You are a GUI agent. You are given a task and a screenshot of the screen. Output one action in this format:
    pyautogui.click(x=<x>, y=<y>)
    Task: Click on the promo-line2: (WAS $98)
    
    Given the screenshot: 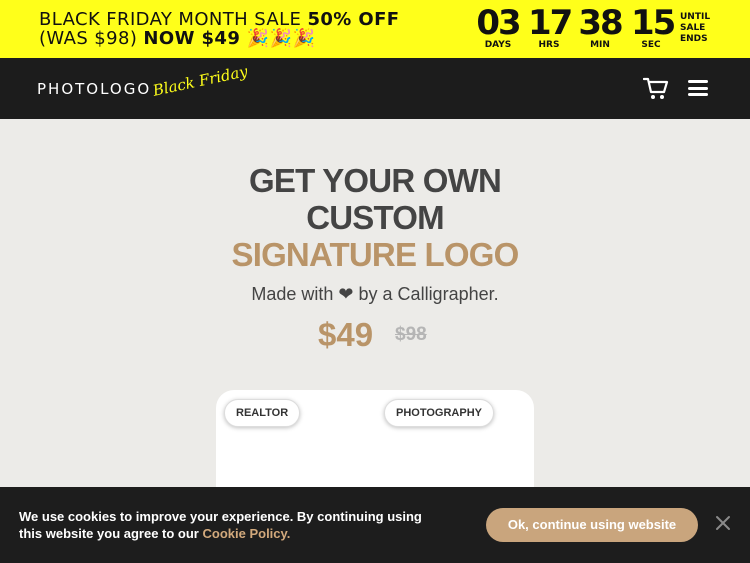 What is the action you would take?
    pyautogui.click(x=91, y=38)
    